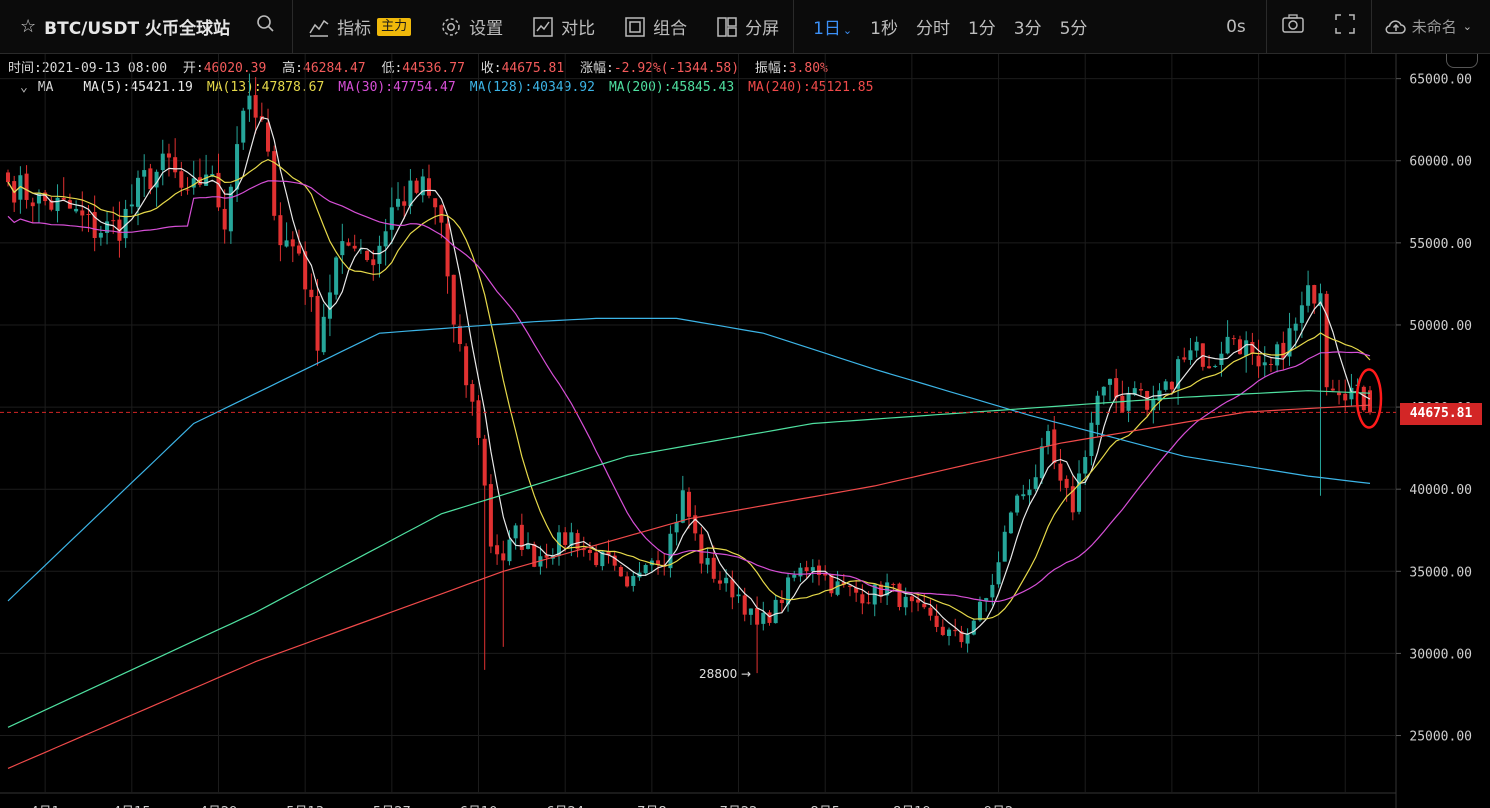  Describe the element at coordinates (471, 26) in the screenshot. I see `settings-button: 设置` at that location.